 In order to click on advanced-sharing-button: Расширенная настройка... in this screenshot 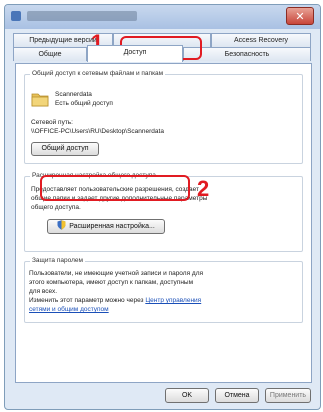, I will do `click(106, 226)`.